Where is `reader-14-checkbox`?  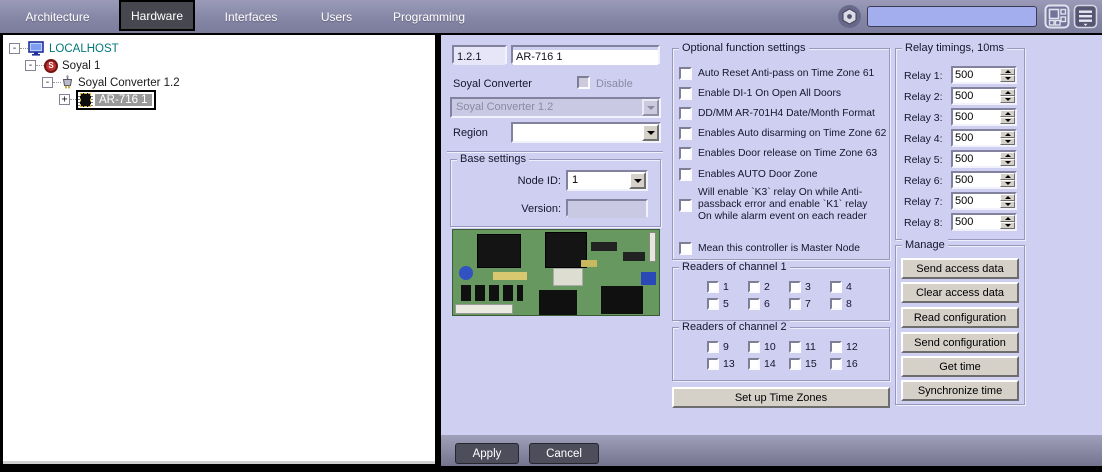
reader-14-checkbox is located at coordinates (754, 364).